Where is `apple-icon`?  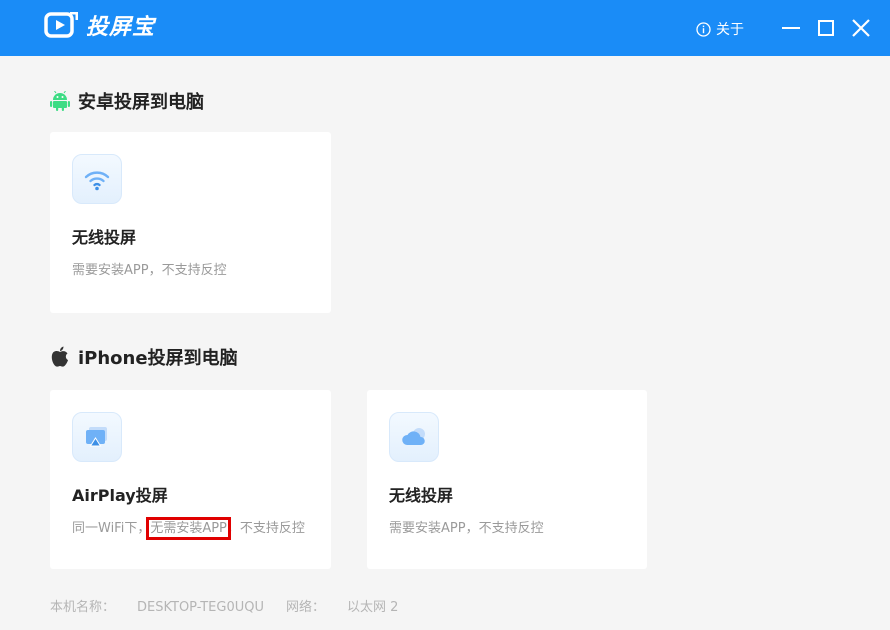
apple-icon is located at coordinates (59, 356).